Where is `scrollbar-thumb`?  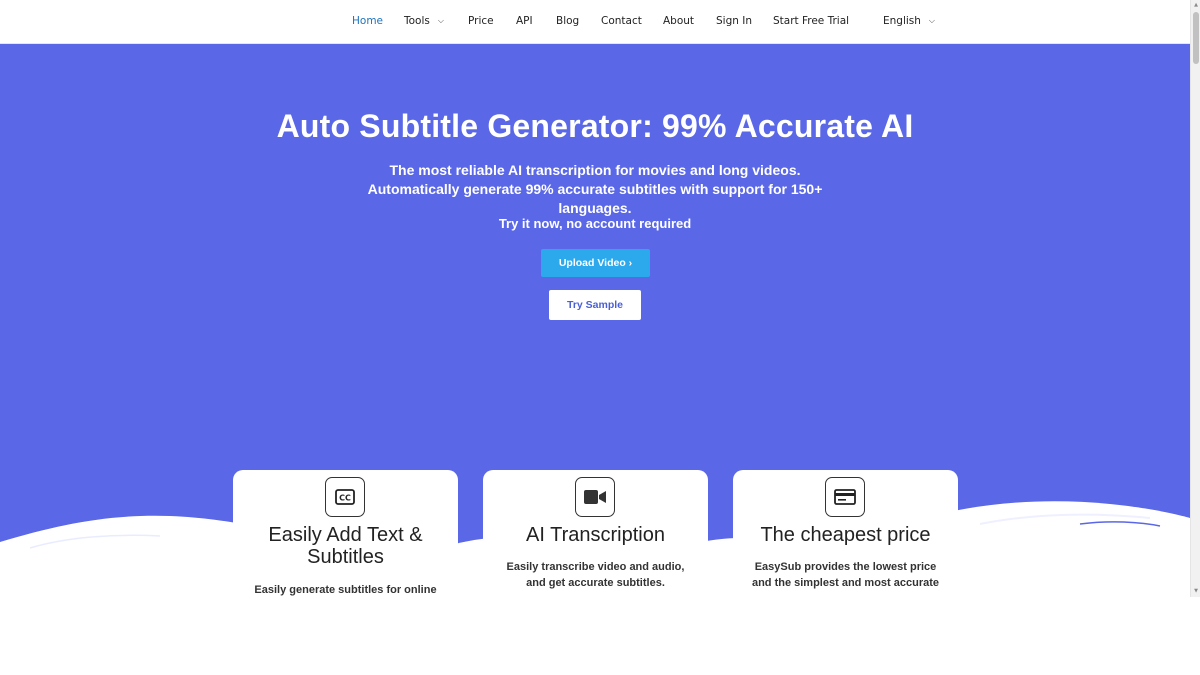 scrollbar-thumb is located at coordinates (1196, 38).